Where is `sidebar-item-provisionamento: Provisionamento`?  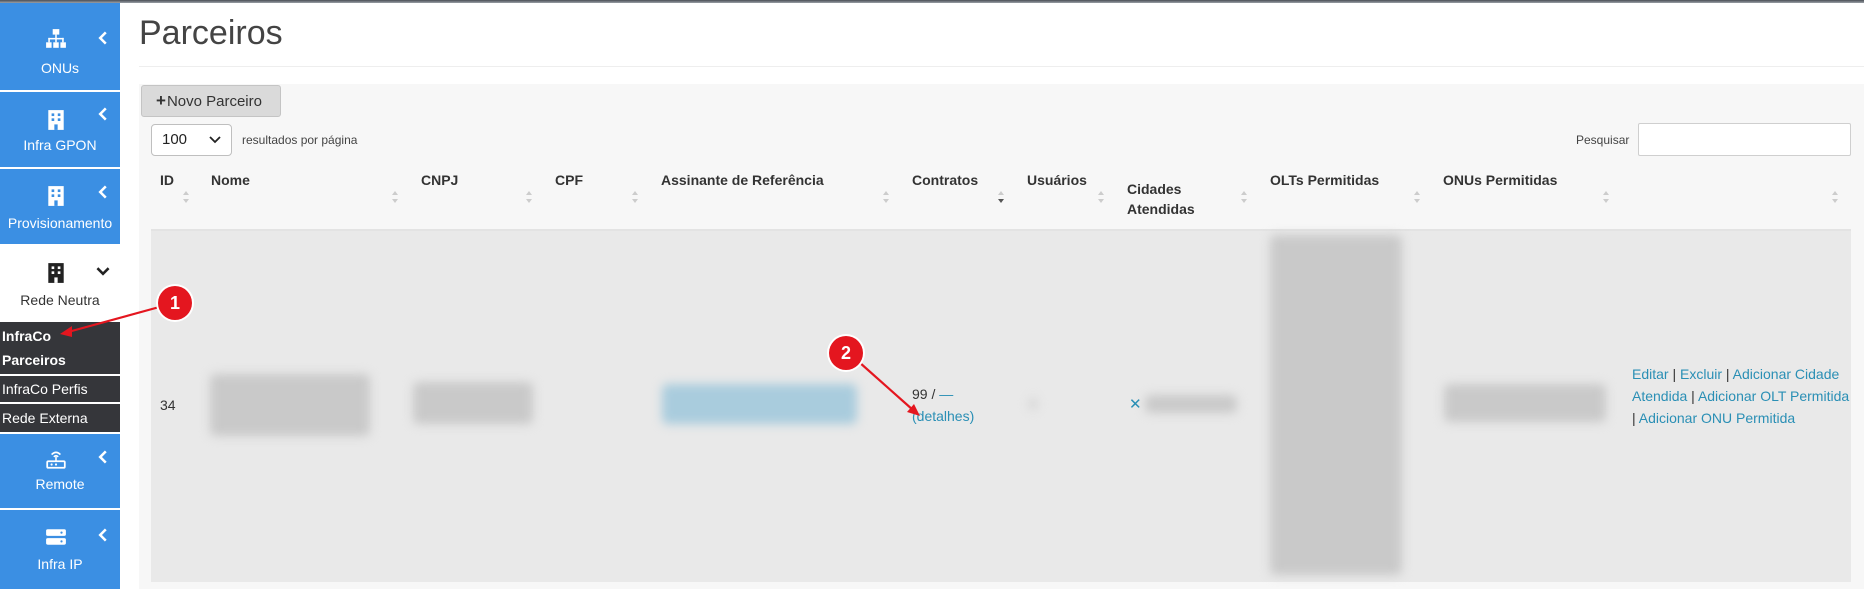
sidebar-item-provisionamento: Provisionamento is located at coordinates (60, 206).